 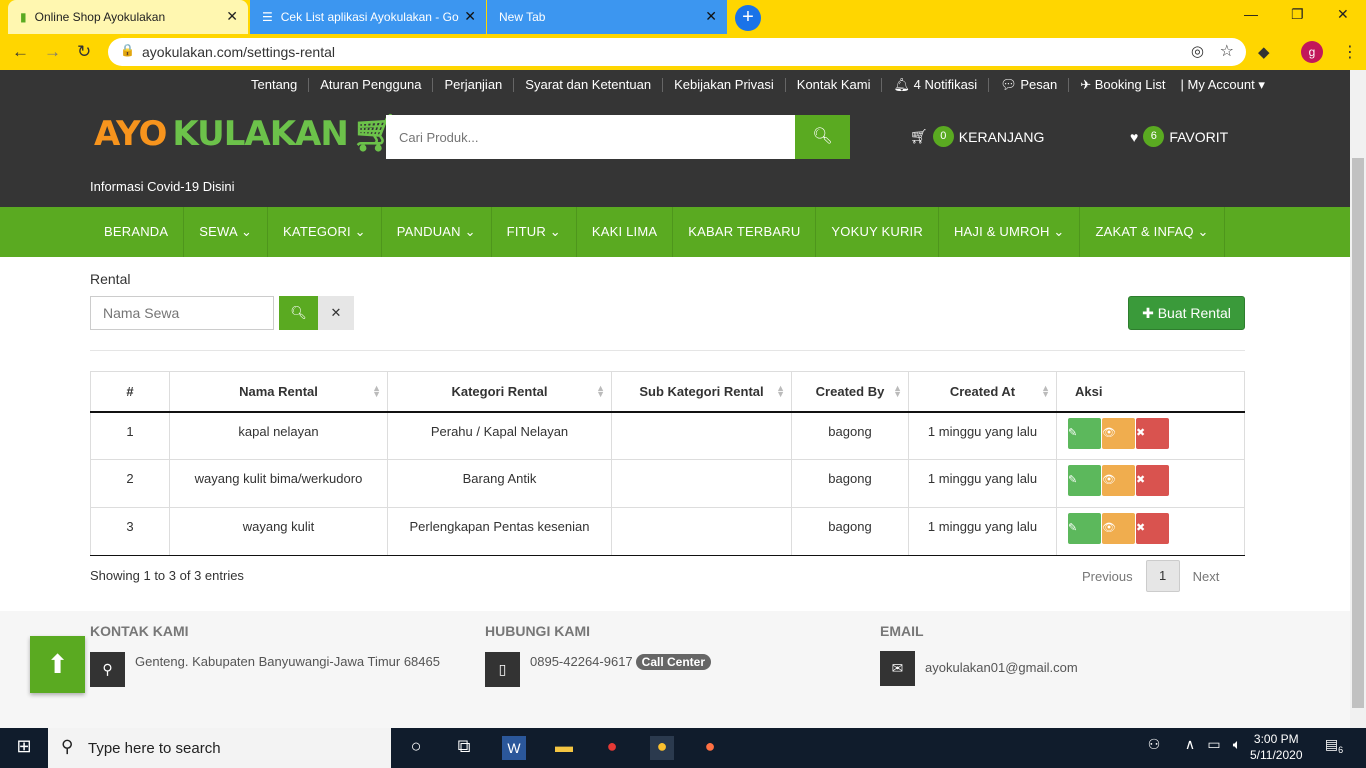 What do you see at coordinates (822, 137) in the screenshot?
I see `search-button: 🔍︎` at bounding box center [822, 137].